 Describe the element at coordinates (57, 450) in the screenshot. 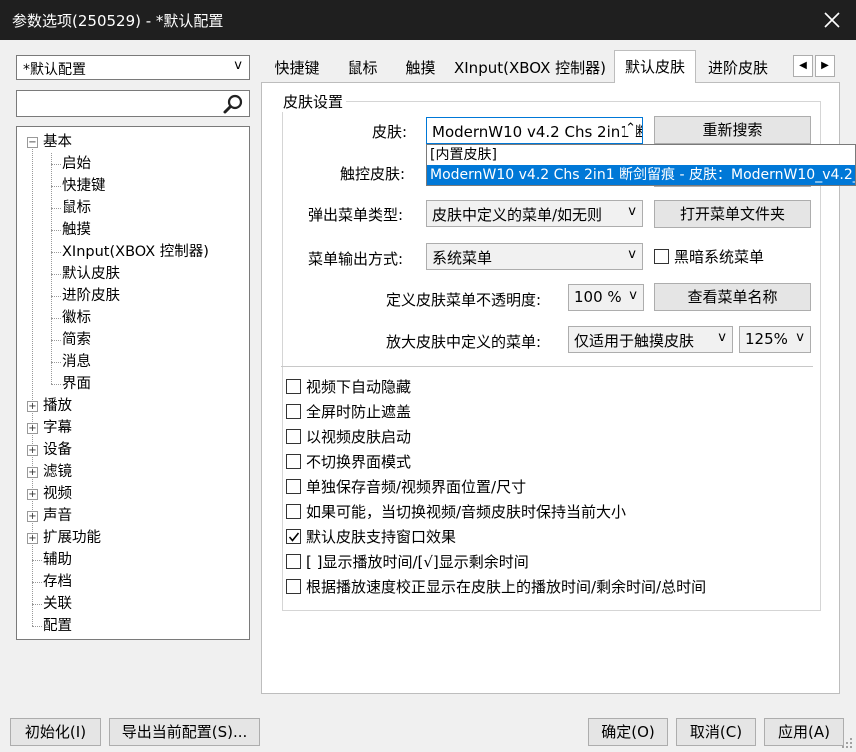

I see `tree-item-label: 设备` at that location.